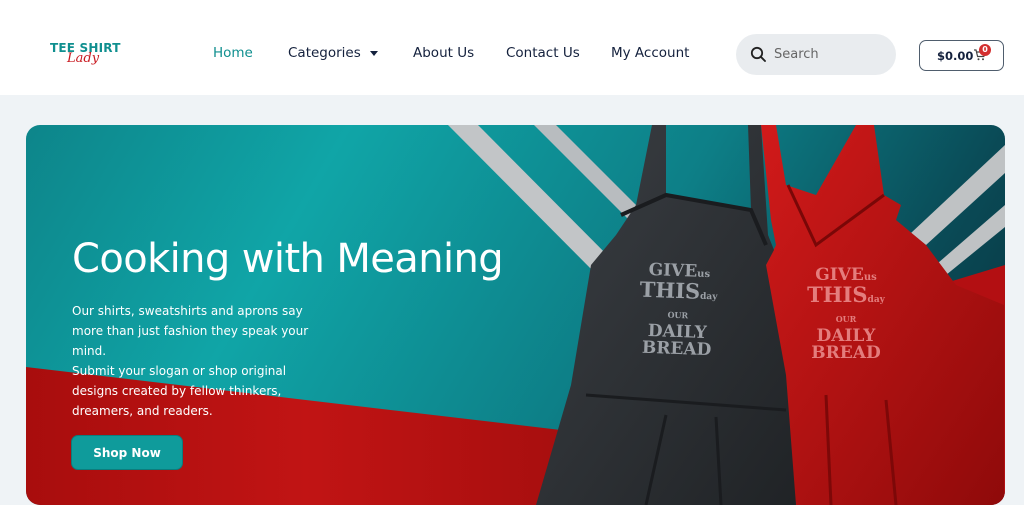 Image resolution: width=1024 pixels, height=505 pixels. I want to click on nav-categories: Categories, so click(333, 55).